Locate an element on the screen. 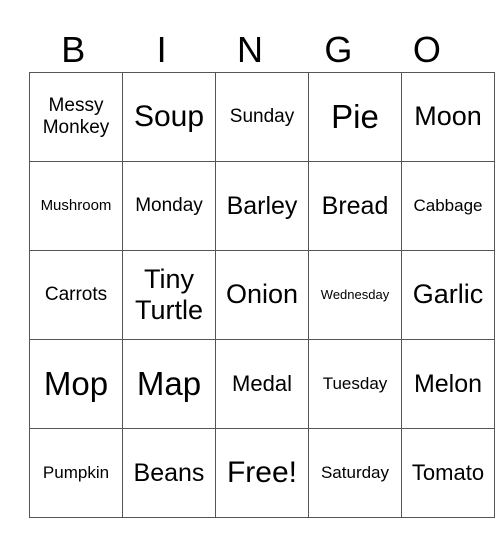 This screenshot has width=500, height=544. bingo-cell: Carrots is located at coordinates (76, 295).